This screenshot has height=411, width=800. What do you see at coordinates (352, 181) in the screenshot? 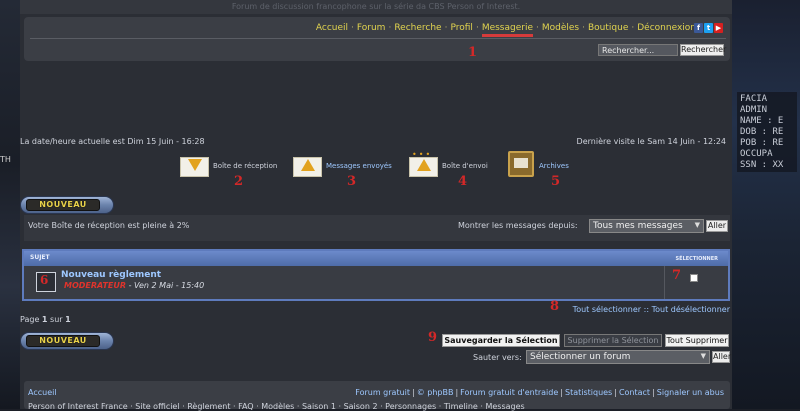
I see `annotation-3: 3` at bounding box center [352, 181].